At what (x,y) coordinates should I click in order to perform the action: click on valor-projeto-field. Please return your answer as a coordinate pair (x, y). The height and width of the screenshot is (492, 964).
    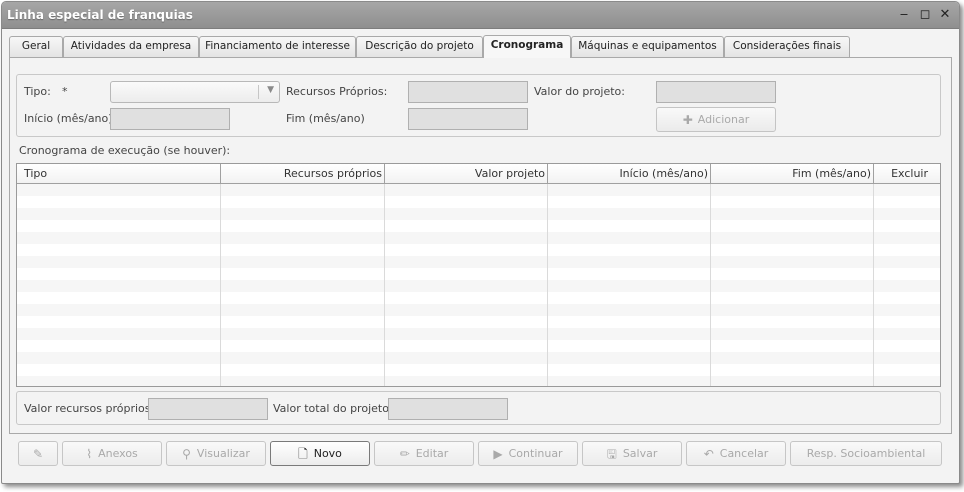
    Looking at the image, I should click on (716, 92).